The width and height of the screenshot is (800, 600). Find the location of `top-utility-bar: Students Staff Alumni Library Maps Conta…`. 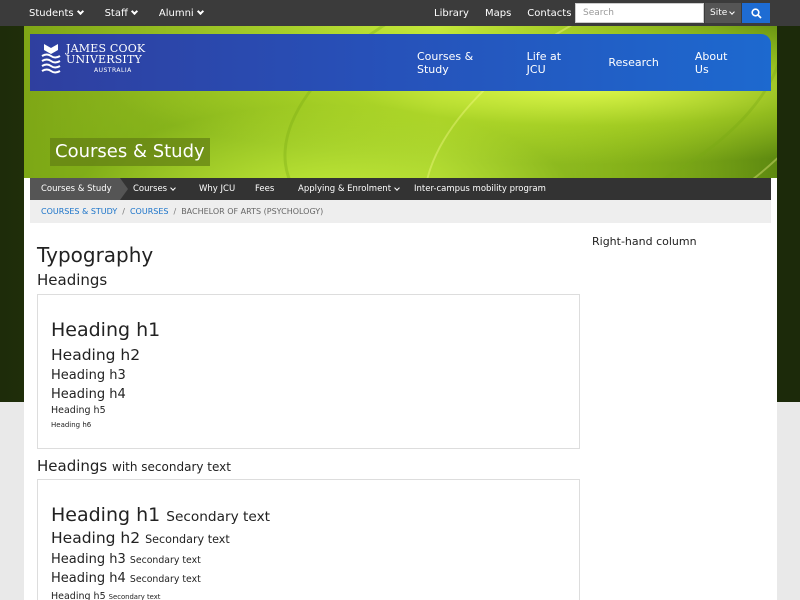

top-utility-bar: Students Staff Alumni Library Maps Conta… is located at coordinates (400, 13).